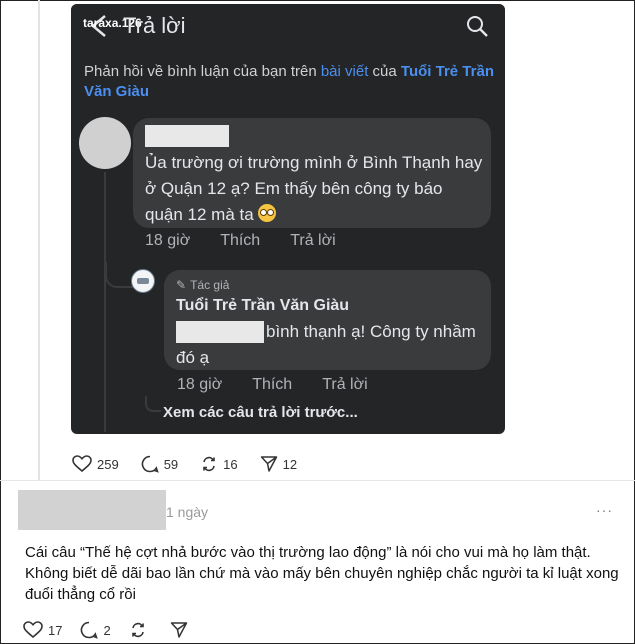 The height and width of the screenshot is (644, 635). Describe the element at coordinates (263, 305) in the screenshot. I see `reply-author: Tuổi Trẻ Trần Văn Giàu` at that location.